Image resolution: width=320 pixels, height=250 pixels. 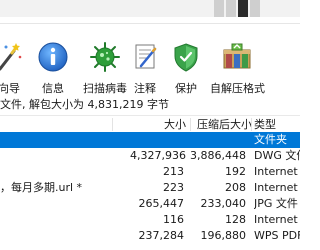 What do you see at coordinates (223, 203) in the screenshot?
I see `row-packed: 233,040` at bounding box center [223, 203].